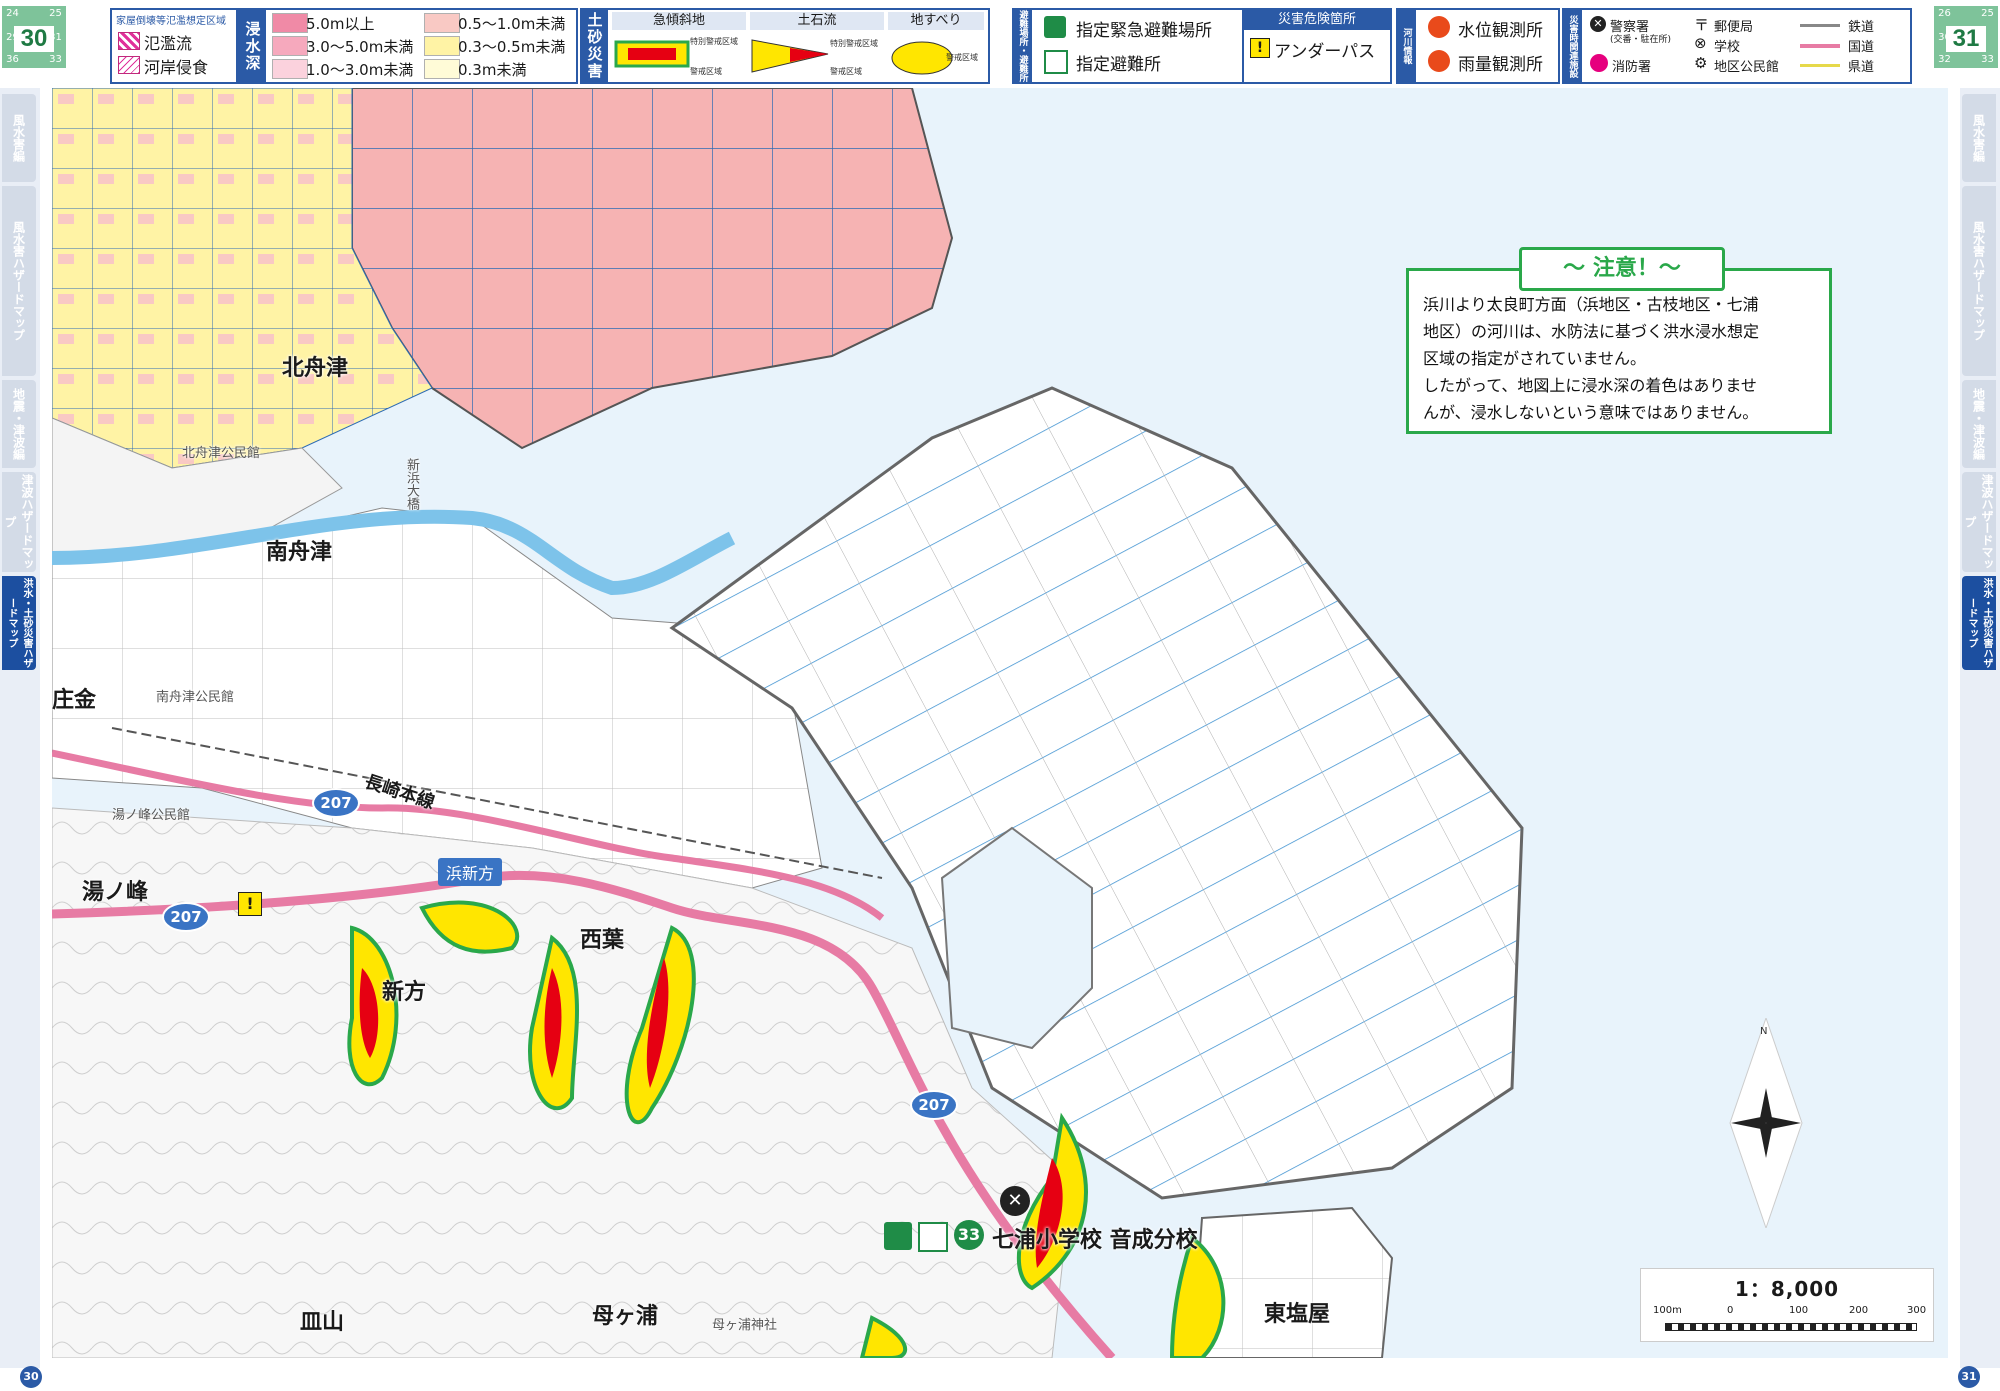 The height and width of the screenshot is (1391, 2000). Describe the element at coordinates (322, 1322) in the screenshot. I see `place-sarayama: 皿山` at that location.